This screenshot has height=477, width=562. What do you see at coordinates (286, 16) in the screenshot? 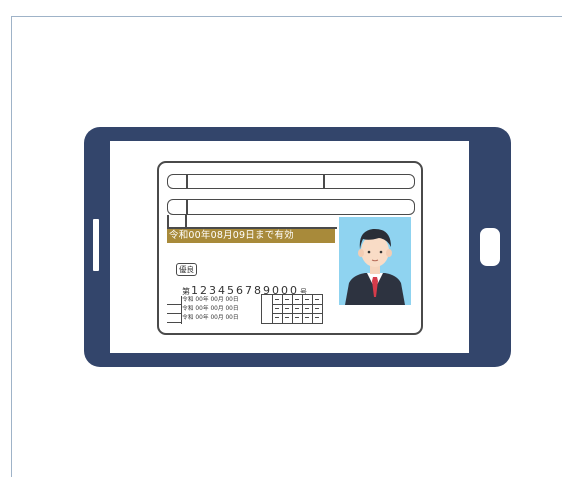
I see `frame-border-top` at bounding box center [286, 16].